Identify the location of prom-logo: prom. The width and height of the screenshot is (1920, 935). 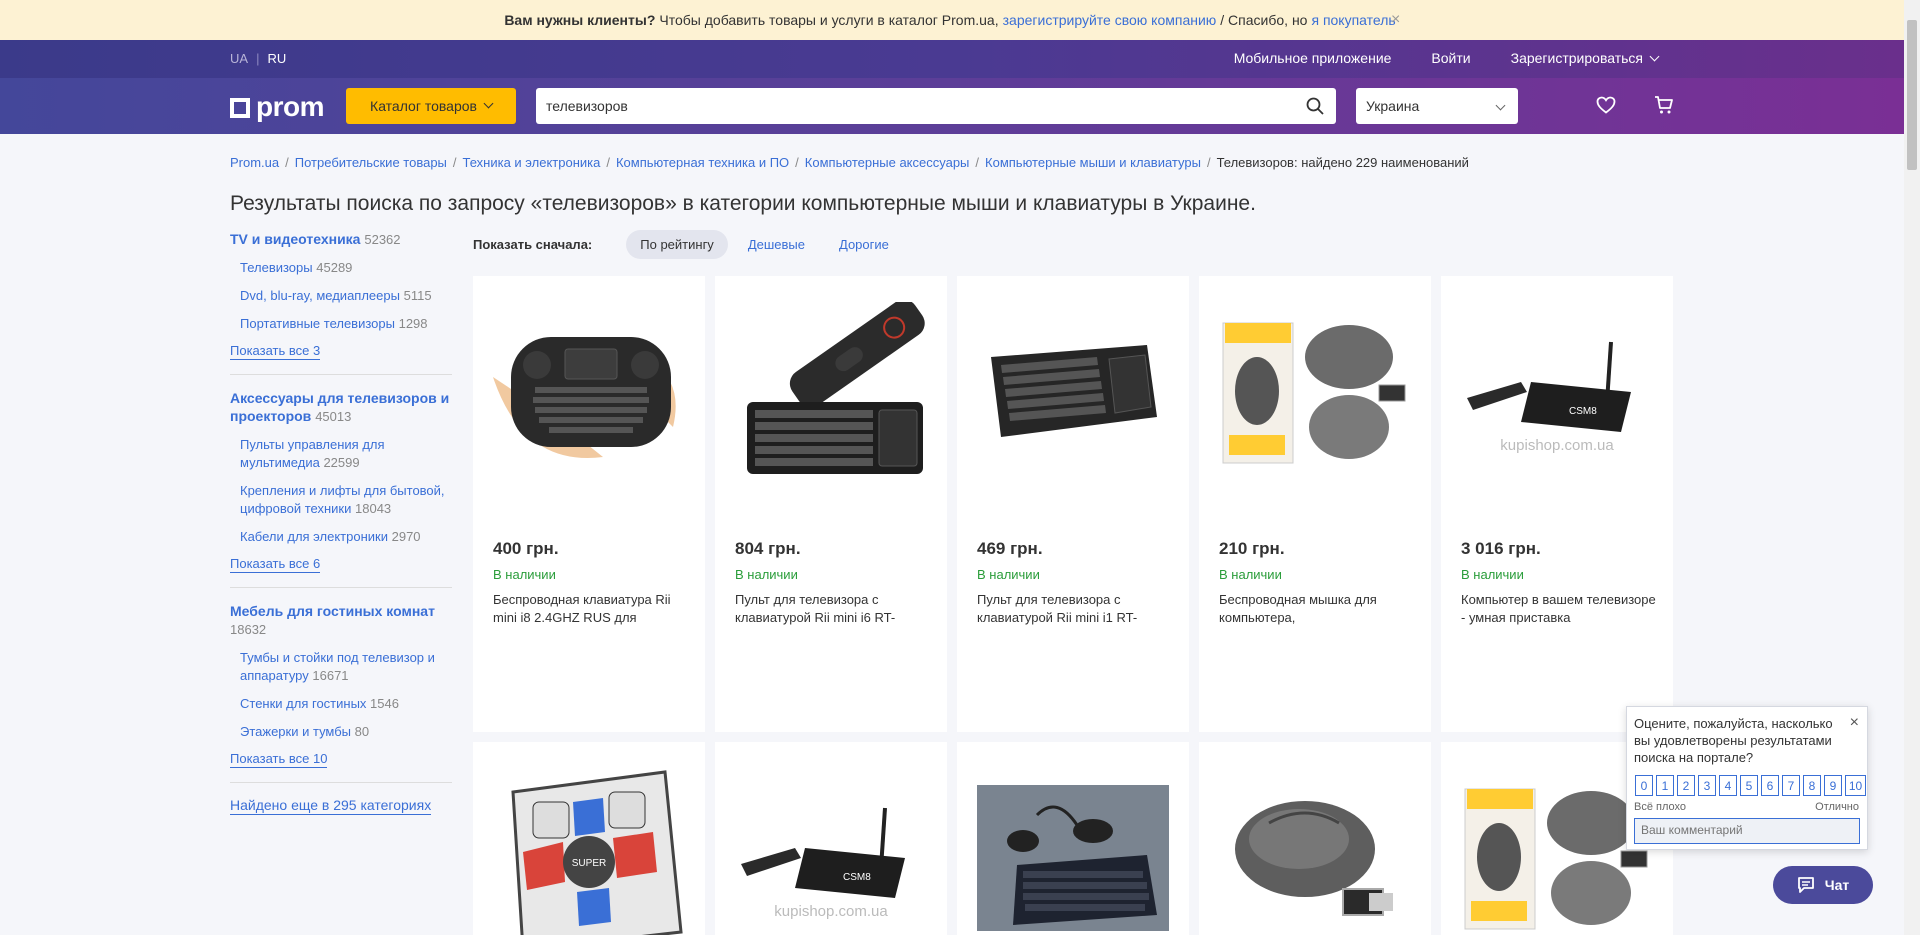
(277, 107).